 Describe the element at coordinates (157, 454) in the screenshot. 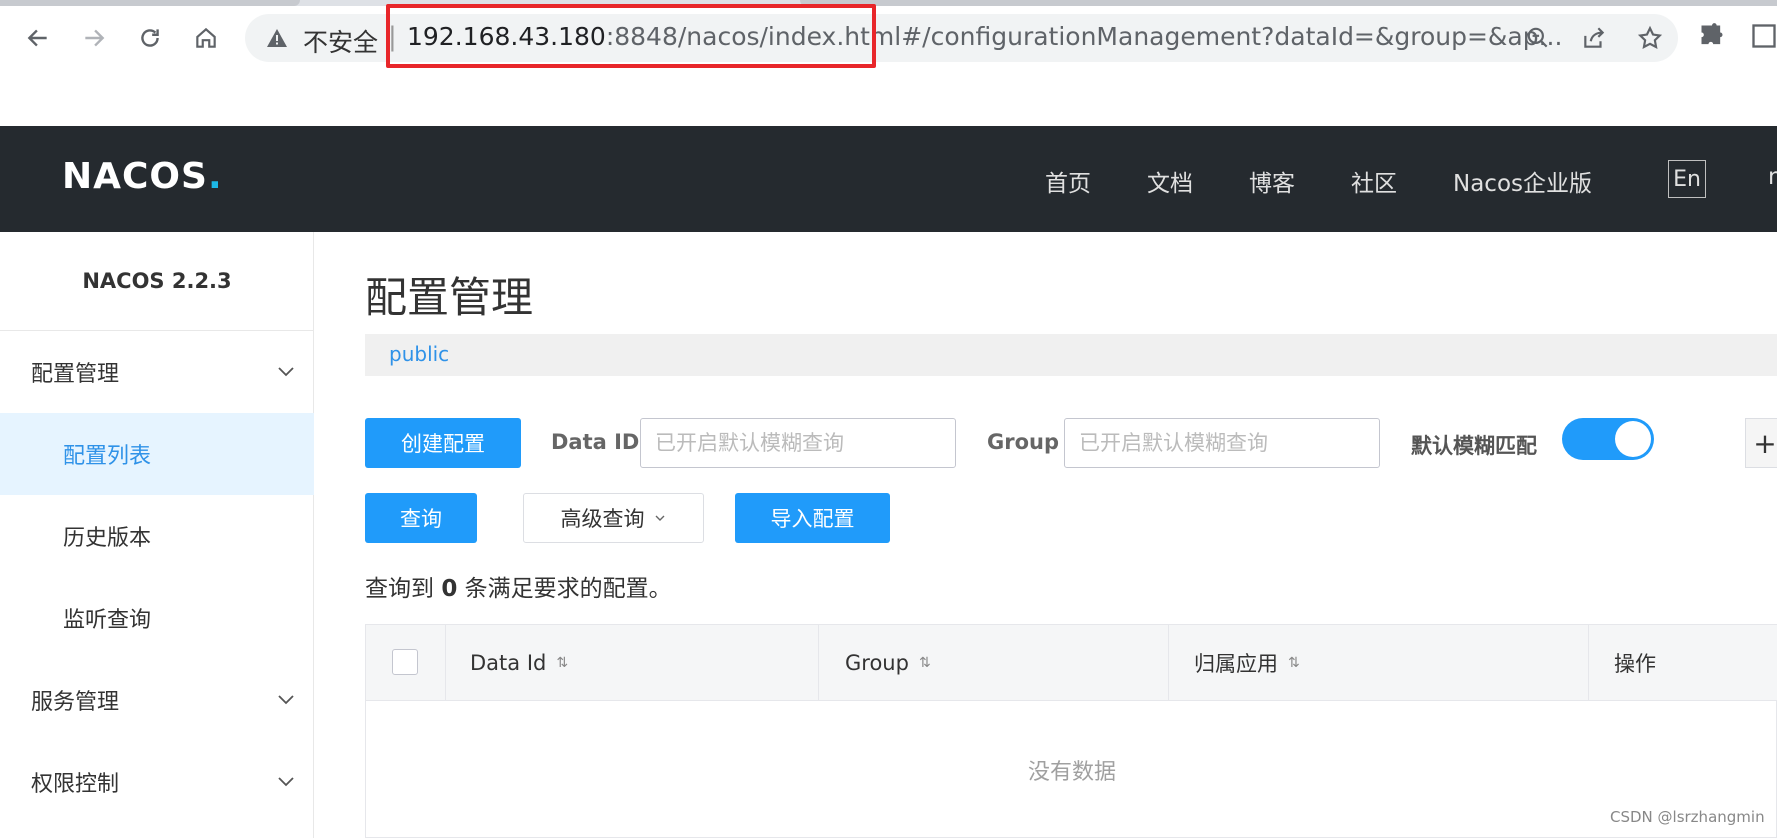

I see `sidebar-item-config-list: 配置列表` at that location.